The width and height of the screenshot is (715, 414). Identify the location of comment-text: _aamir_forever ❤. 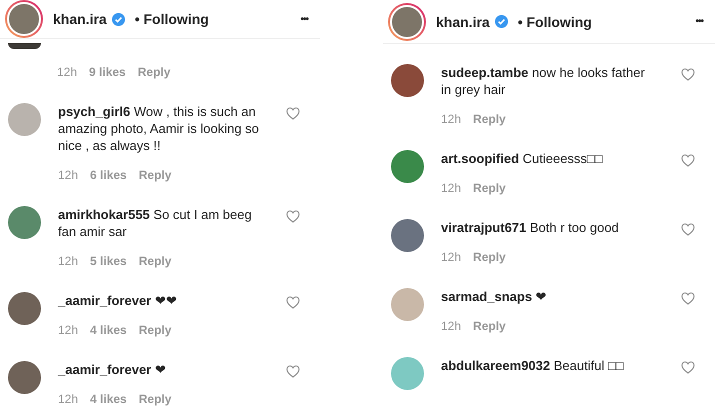
(112, 369).